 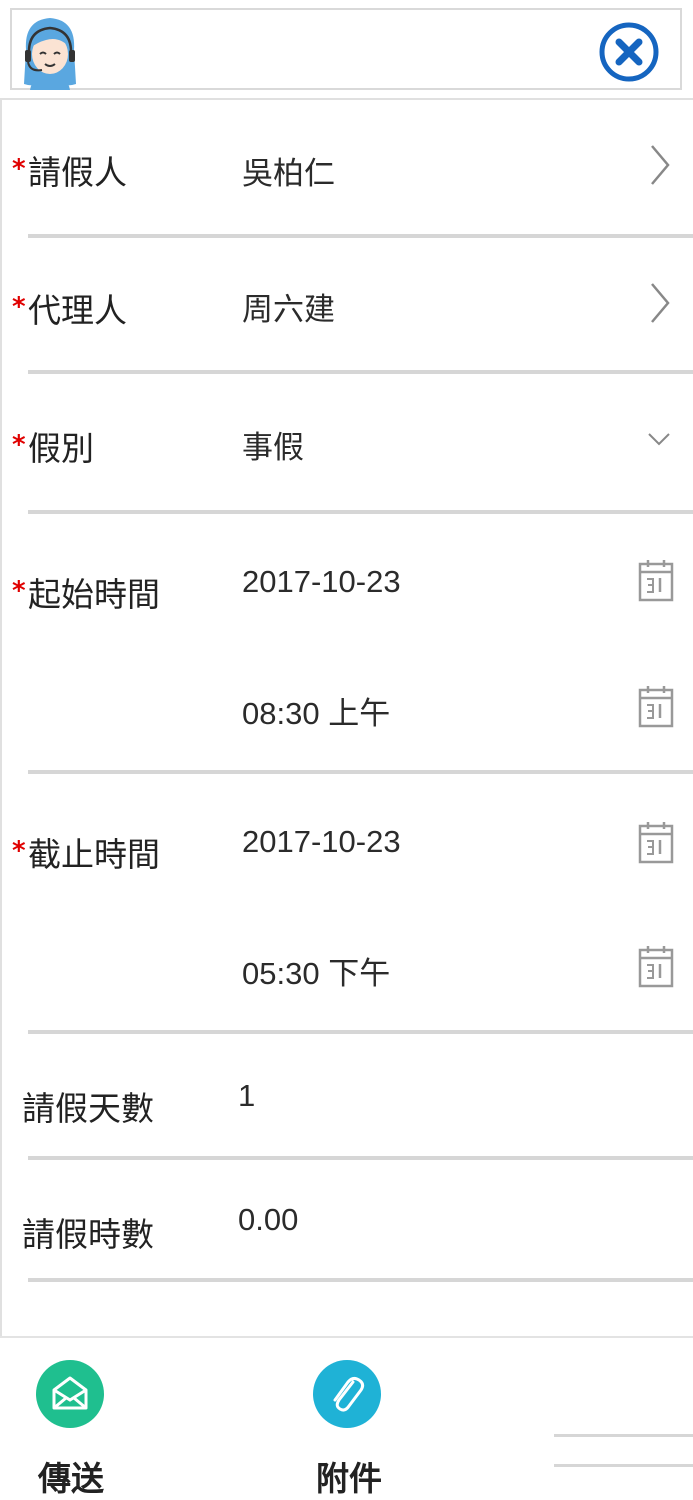 I want to click on leave-type-label: 假別, so click(x=61, y=448).